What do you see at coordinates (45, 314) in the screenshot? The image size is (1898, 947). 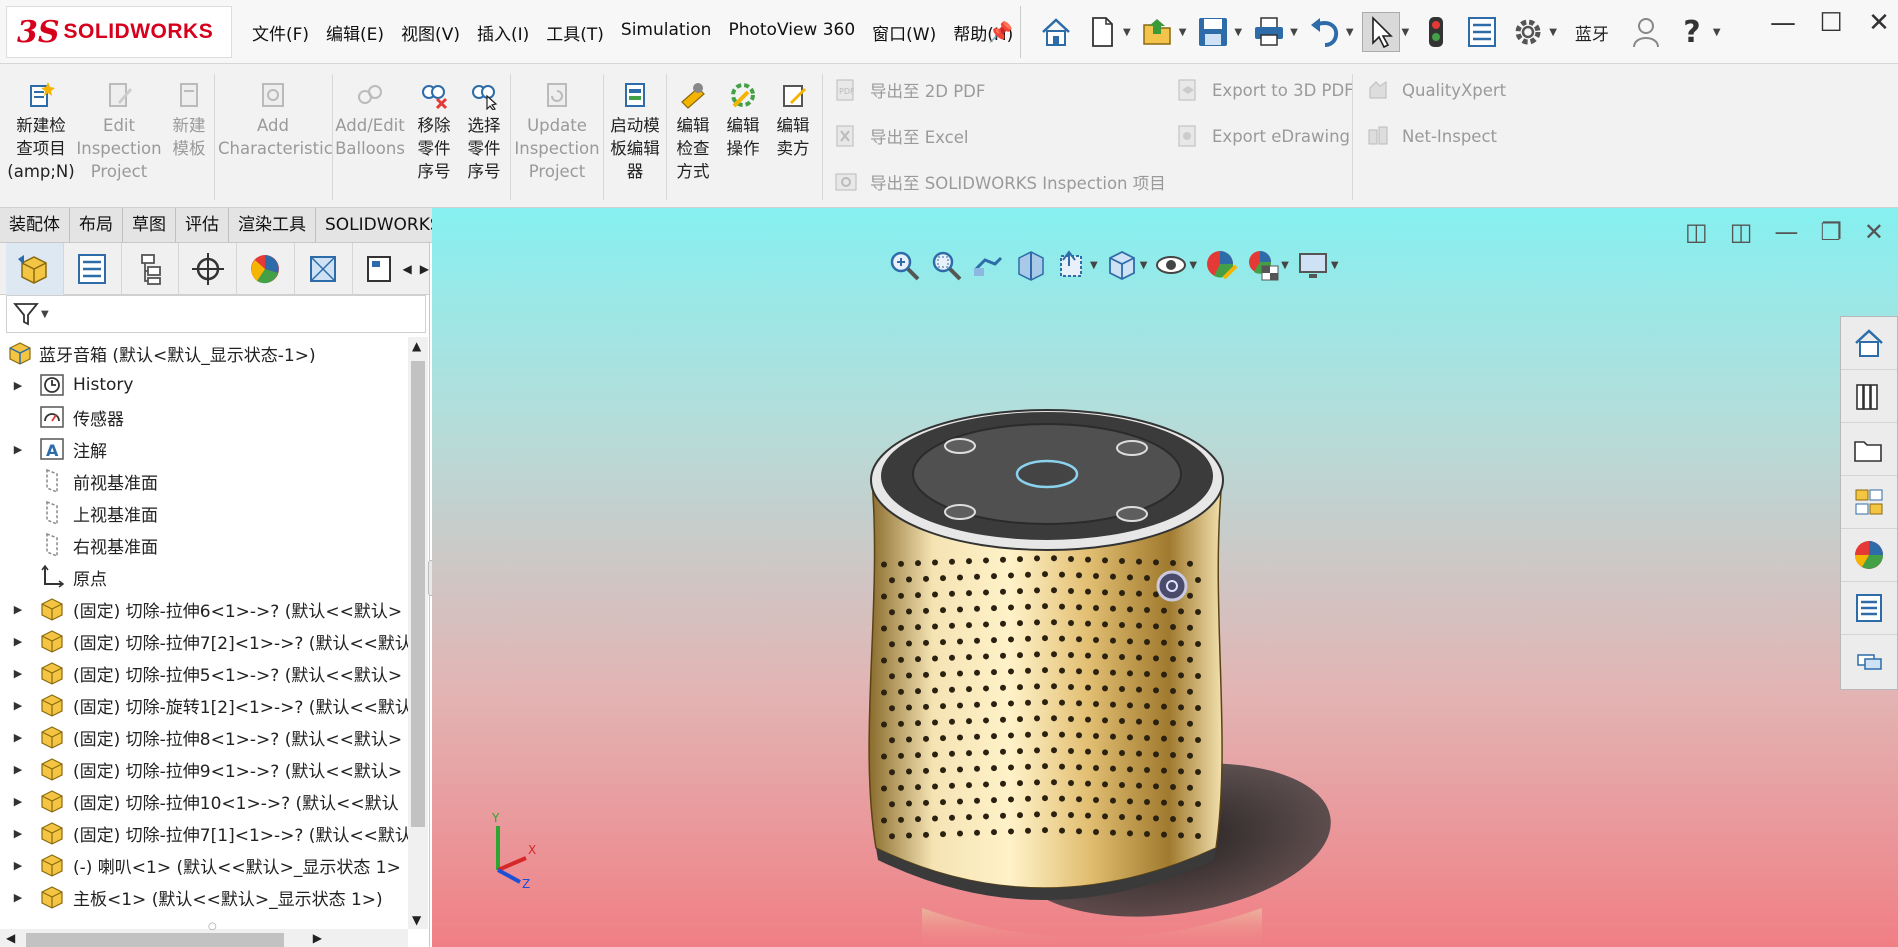 I see `filter-dropdown-arrow: ▼` at bounding box center [45, 314].